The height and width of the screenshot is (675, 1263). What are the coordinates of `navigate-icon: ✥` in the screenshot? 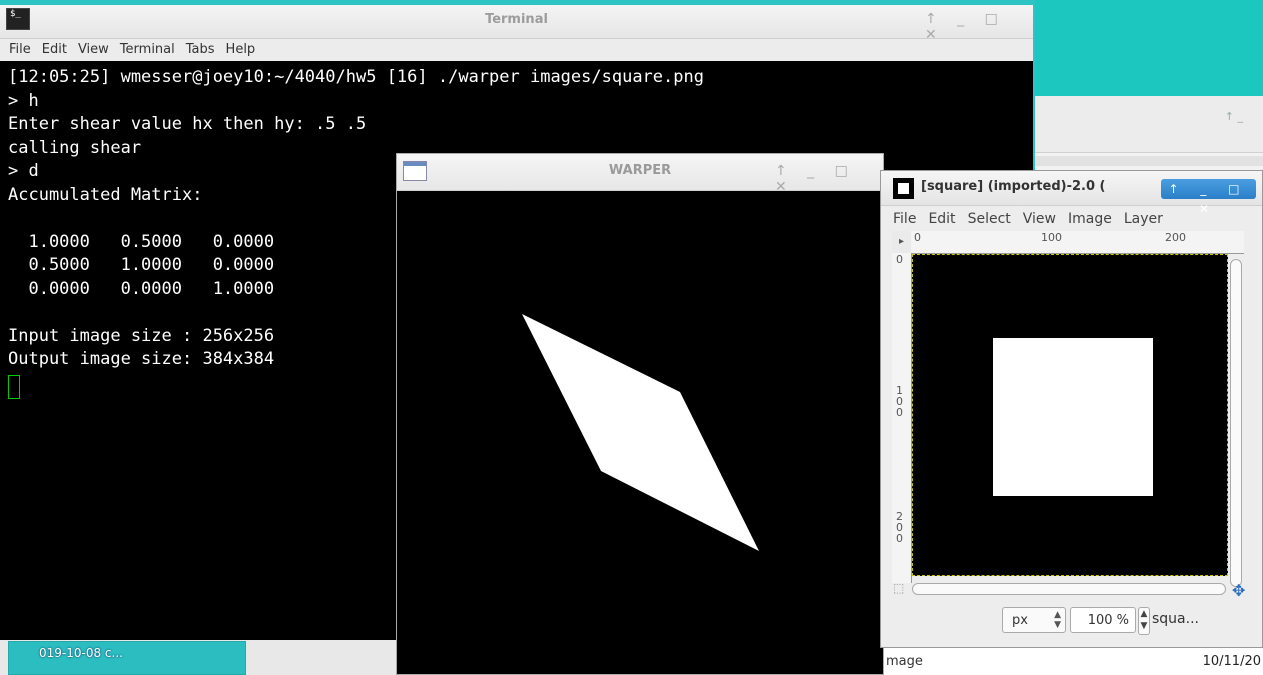 It's located at (1238, 590).